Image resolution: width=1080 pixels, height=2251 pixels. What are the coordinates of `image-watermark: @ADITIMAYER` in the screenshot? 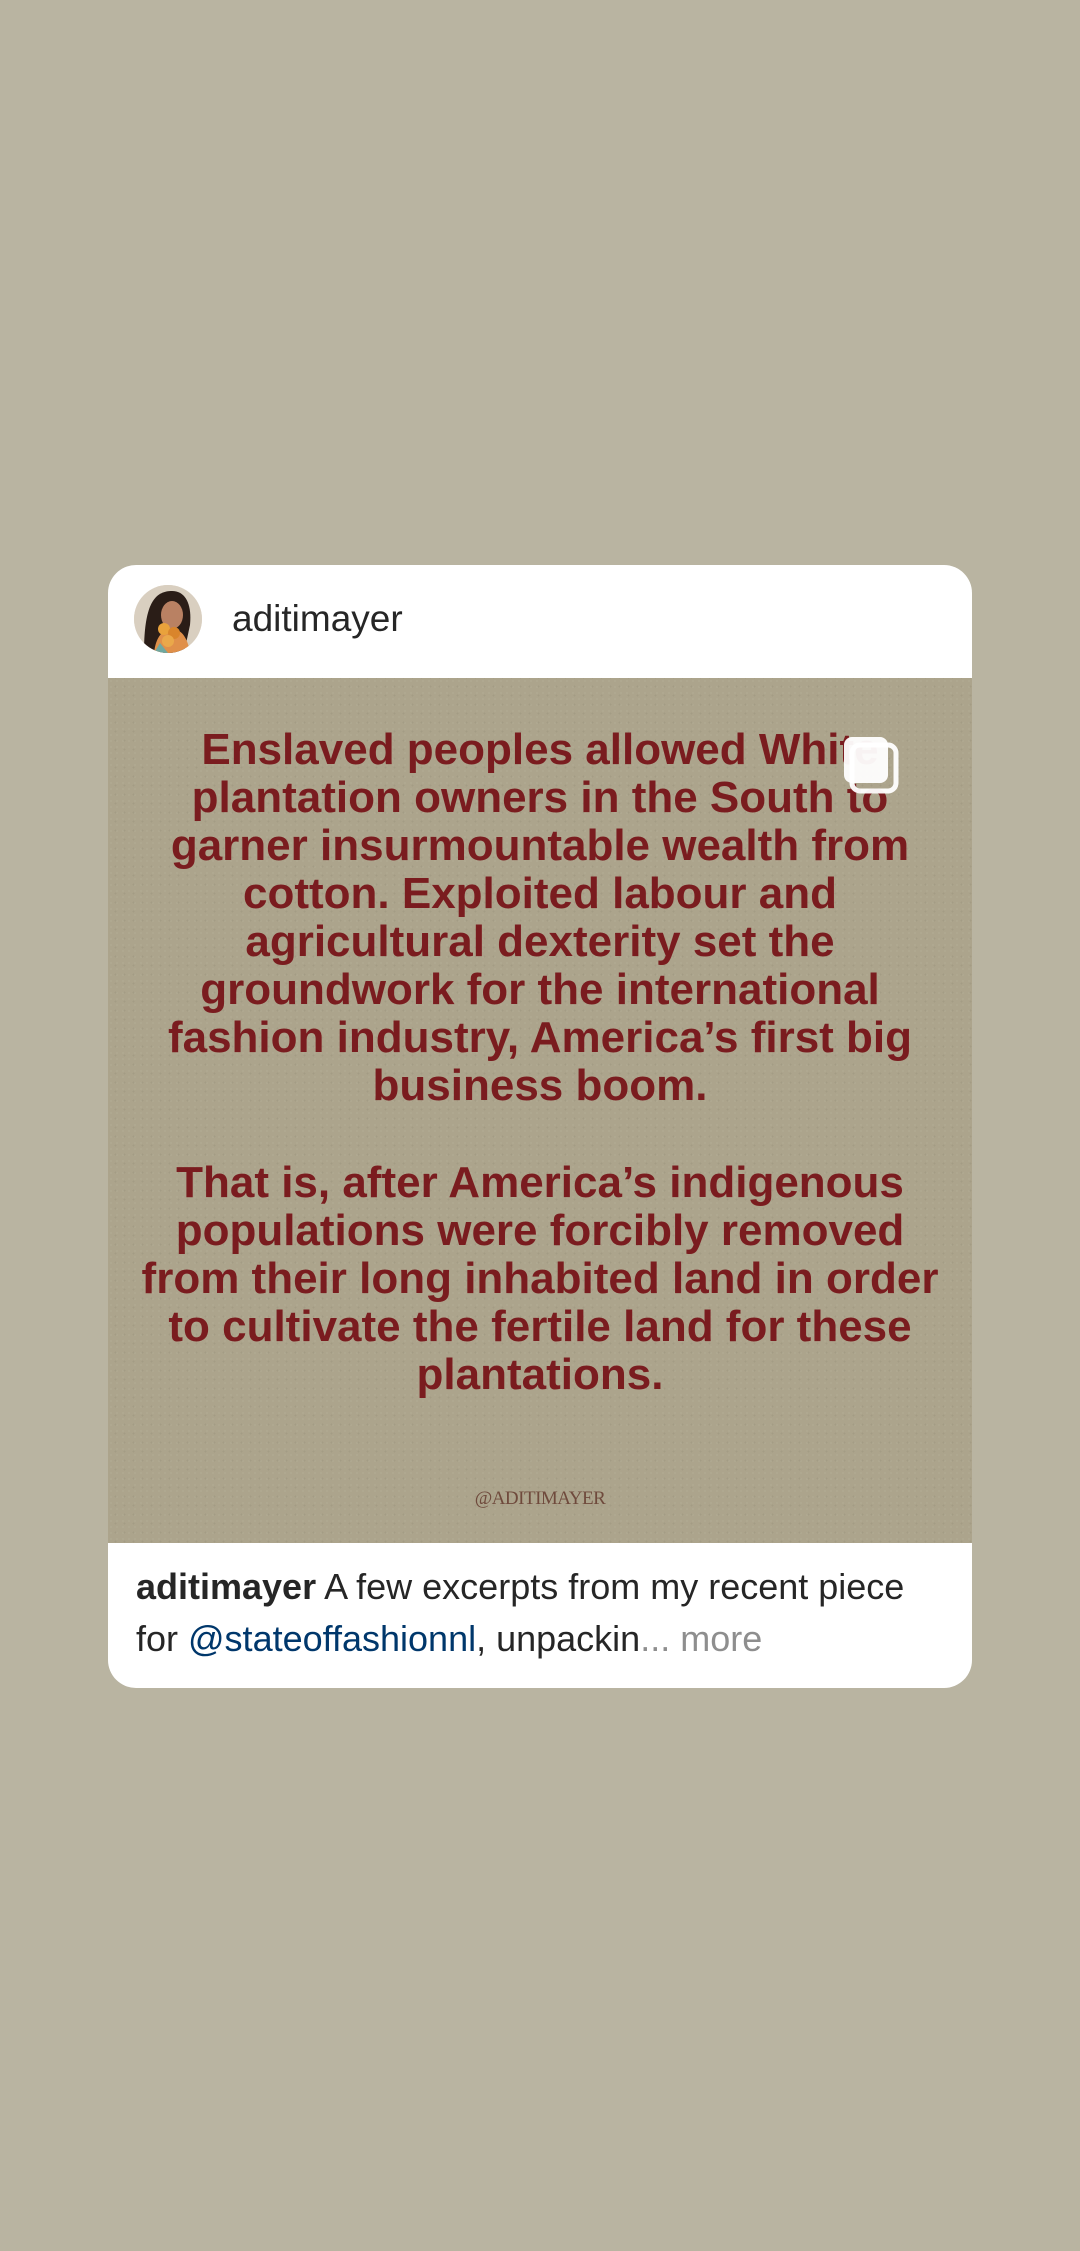 It's located at (540, 1498).